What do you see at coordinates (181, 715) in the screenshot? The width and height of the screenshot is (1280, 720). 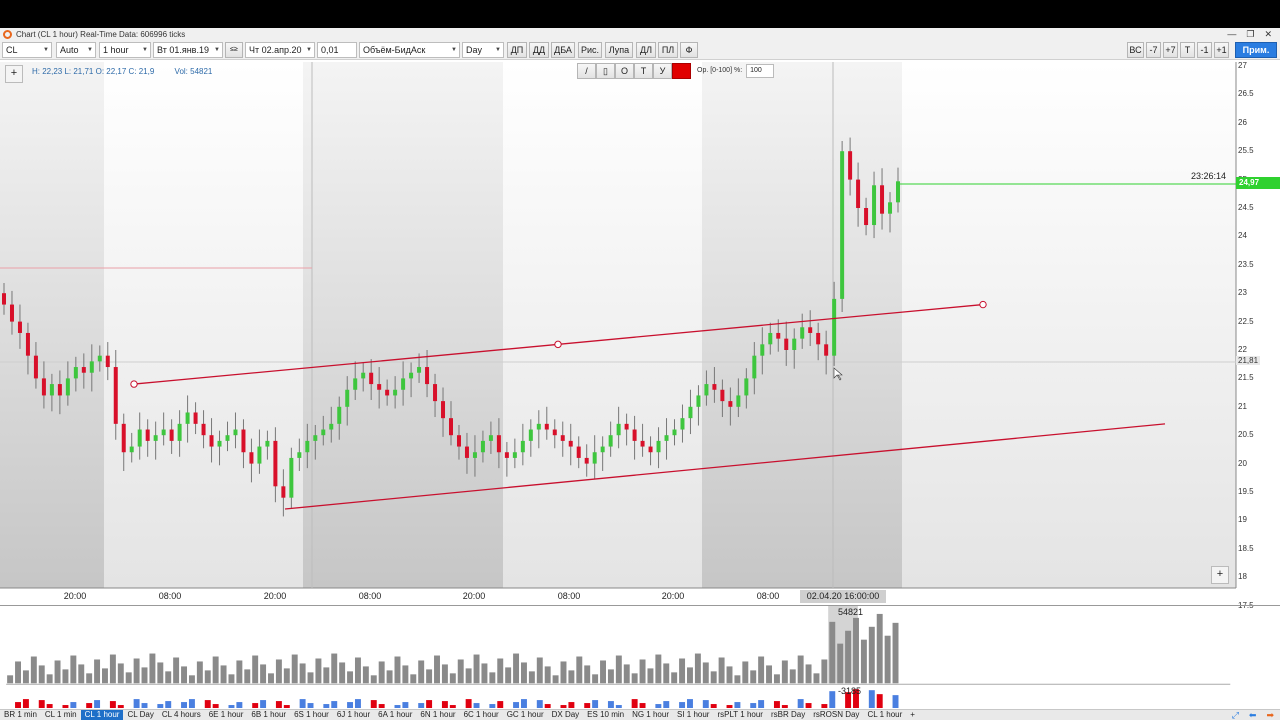 I see `tab-4: CL 4 hours` at bounding box center [181, 715].